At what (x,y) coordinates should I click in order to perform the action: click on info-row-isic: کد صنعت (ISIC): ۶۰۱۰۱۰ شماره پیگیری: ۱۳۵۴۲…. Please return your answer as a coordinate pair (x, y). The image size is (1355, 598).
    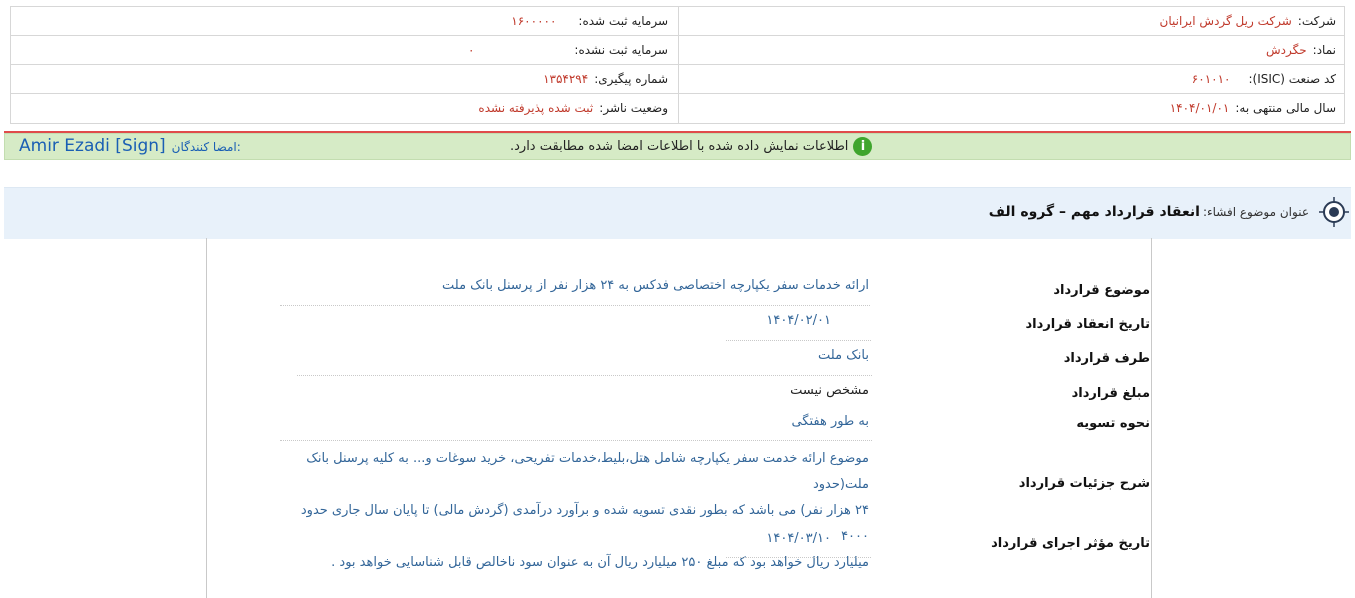
    Looking at the image, I should click on (677, 79).